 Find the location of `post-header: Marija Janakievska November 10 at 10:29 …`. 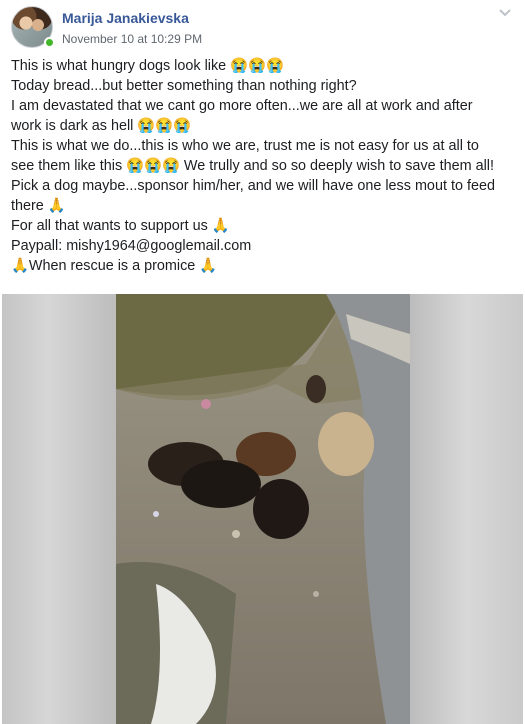

post-header: Marija Janakievska November 10 at 10:29 … is located at coordinates (262, 26).